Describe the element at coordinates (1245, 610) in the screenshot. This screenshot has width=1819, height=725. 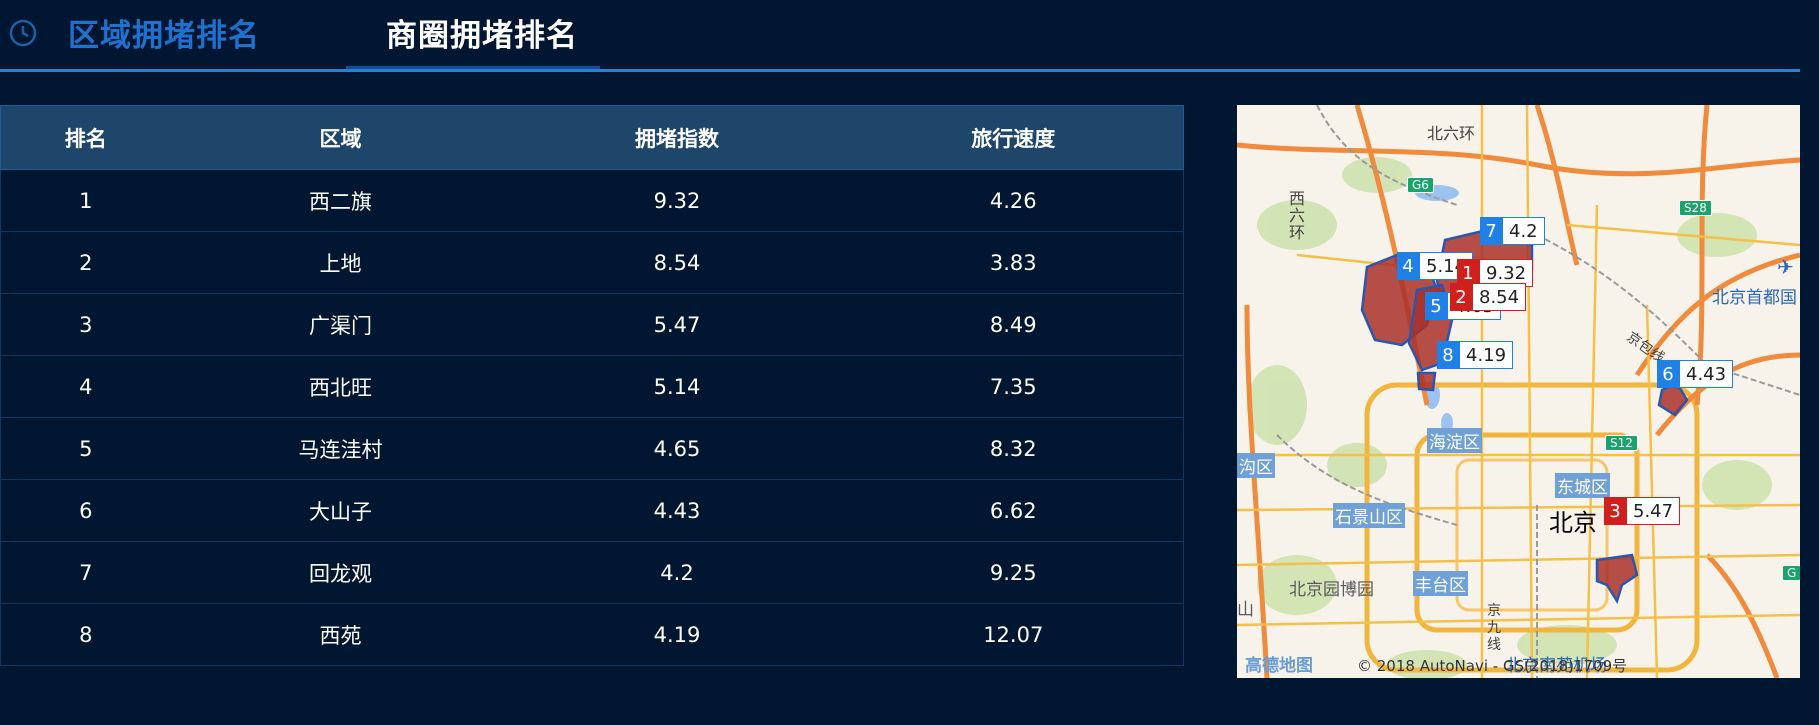
I see `map-label-shan: 山` at that location.